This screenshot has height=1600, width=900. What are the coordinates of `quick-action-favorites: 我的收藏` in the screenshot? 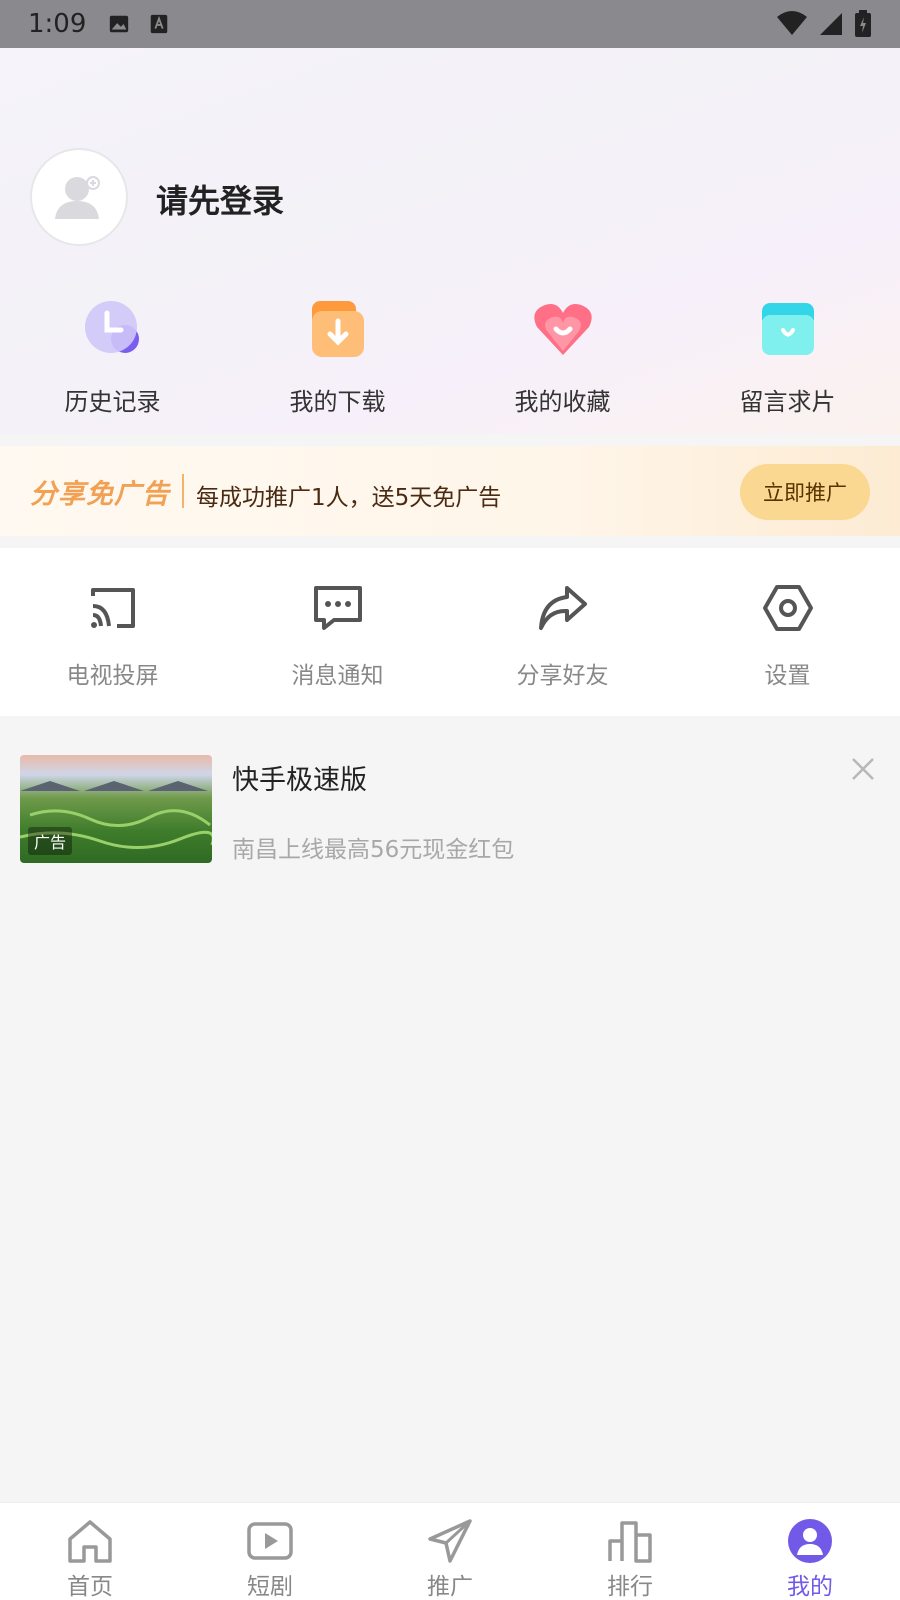 It's located at (562, 359).